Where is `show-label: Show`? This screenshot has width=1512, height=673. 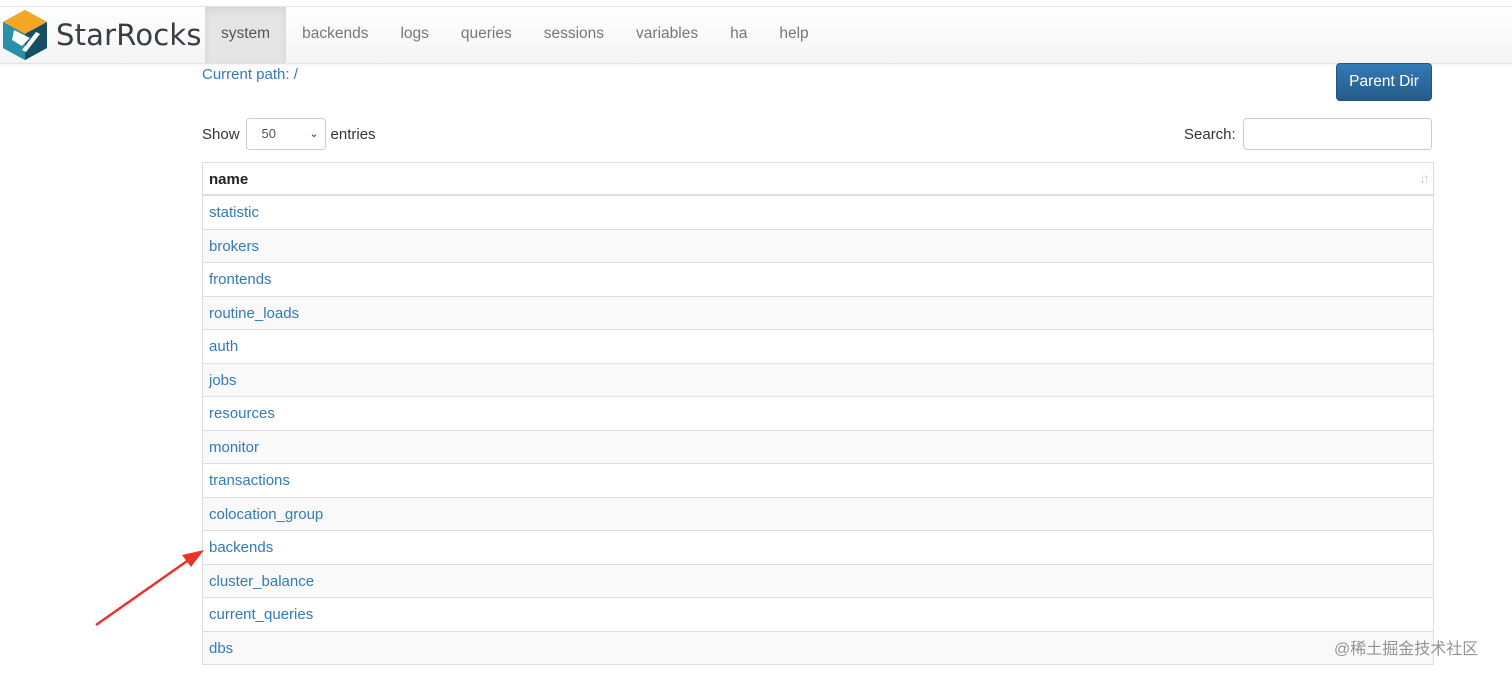 show-label: Show is located at coordinates (221, 134).